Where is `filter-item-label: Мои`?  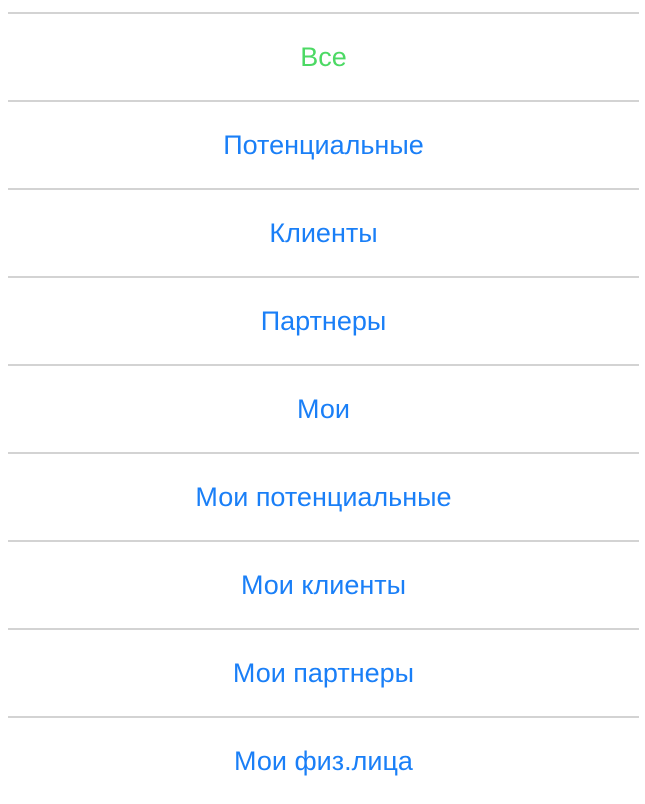
filter-item-label: Мои is located at coordinates (323, 408).